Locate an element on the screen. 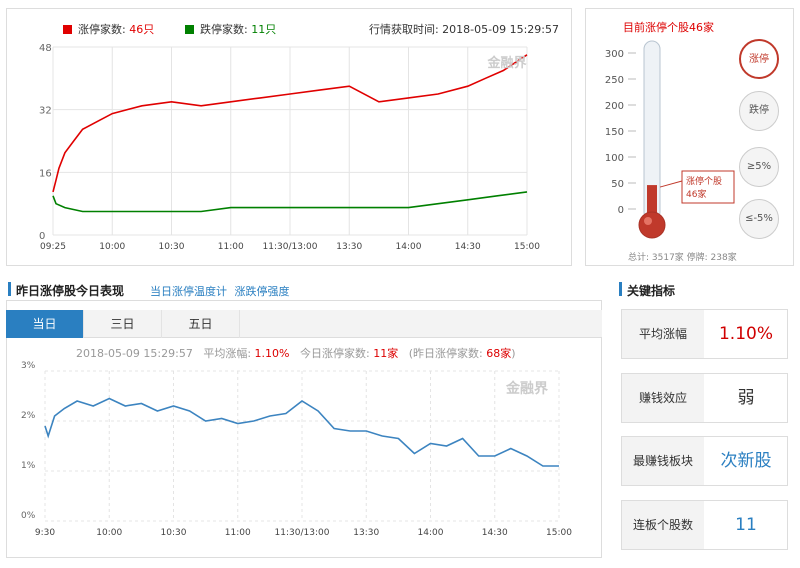 Image resolution: width=800 pixels, height=568 pixels. kpi-label: 连板个股数 is located at coordinates (663, 525).